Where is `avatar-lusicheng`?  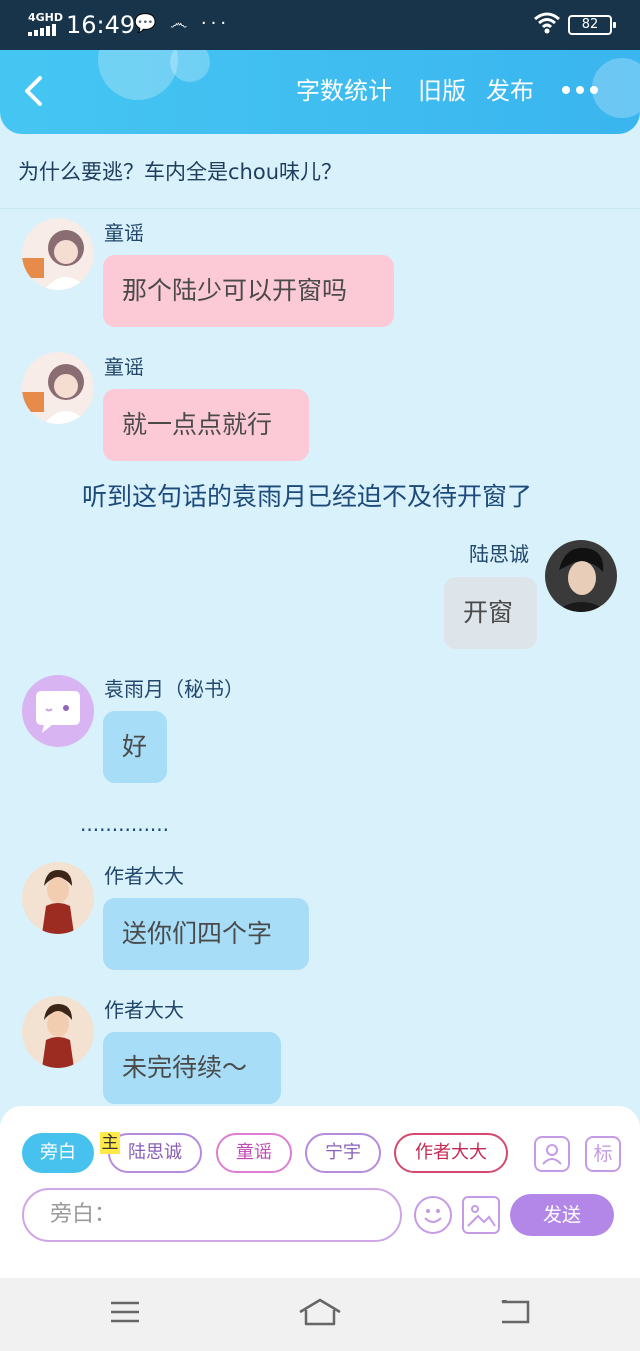
avatar-lusicheng is located at coordinates (581, 576).